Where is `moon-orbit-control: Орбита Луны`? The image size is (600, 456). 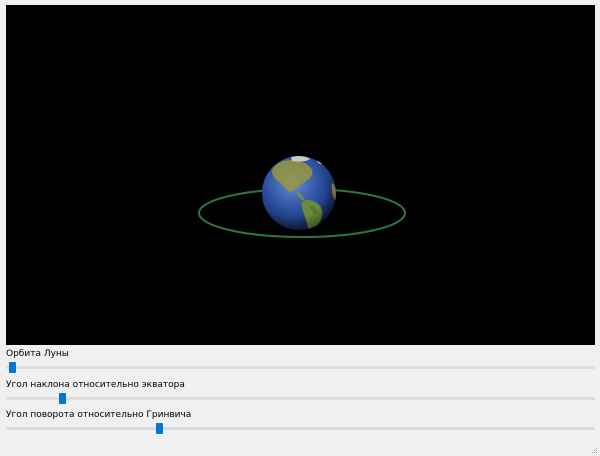
moon-orbit-control: Орбита Луны is located at coordinates (300, 362).